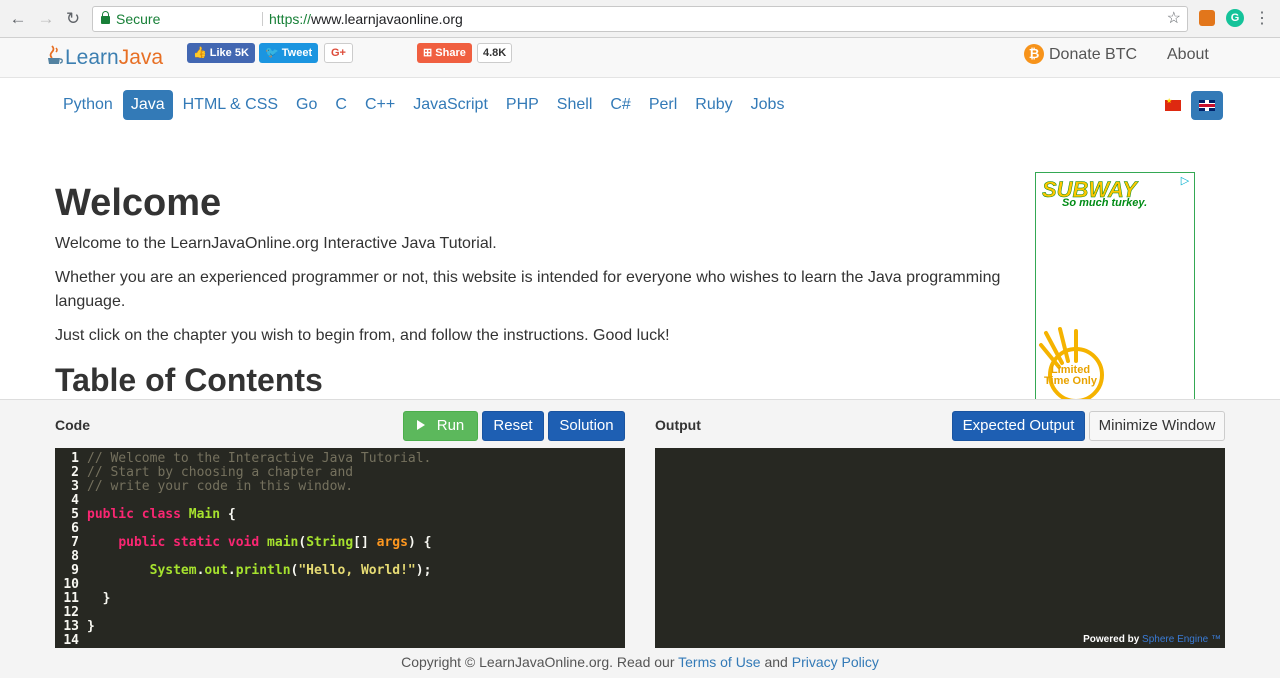 The width and height of the screenshot is (1280, 678). What do you see at coordinates (272, 53) in the screenshot?
I see `twitter-icon: 🐦` at bounding box center [272, 53].